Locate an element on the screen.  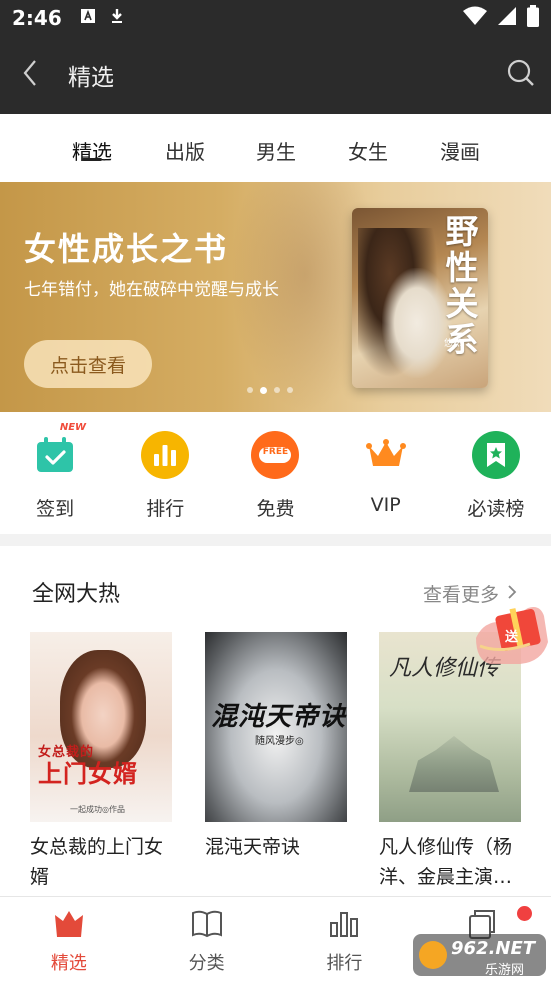
back-button is located at coordinates (30, 75).